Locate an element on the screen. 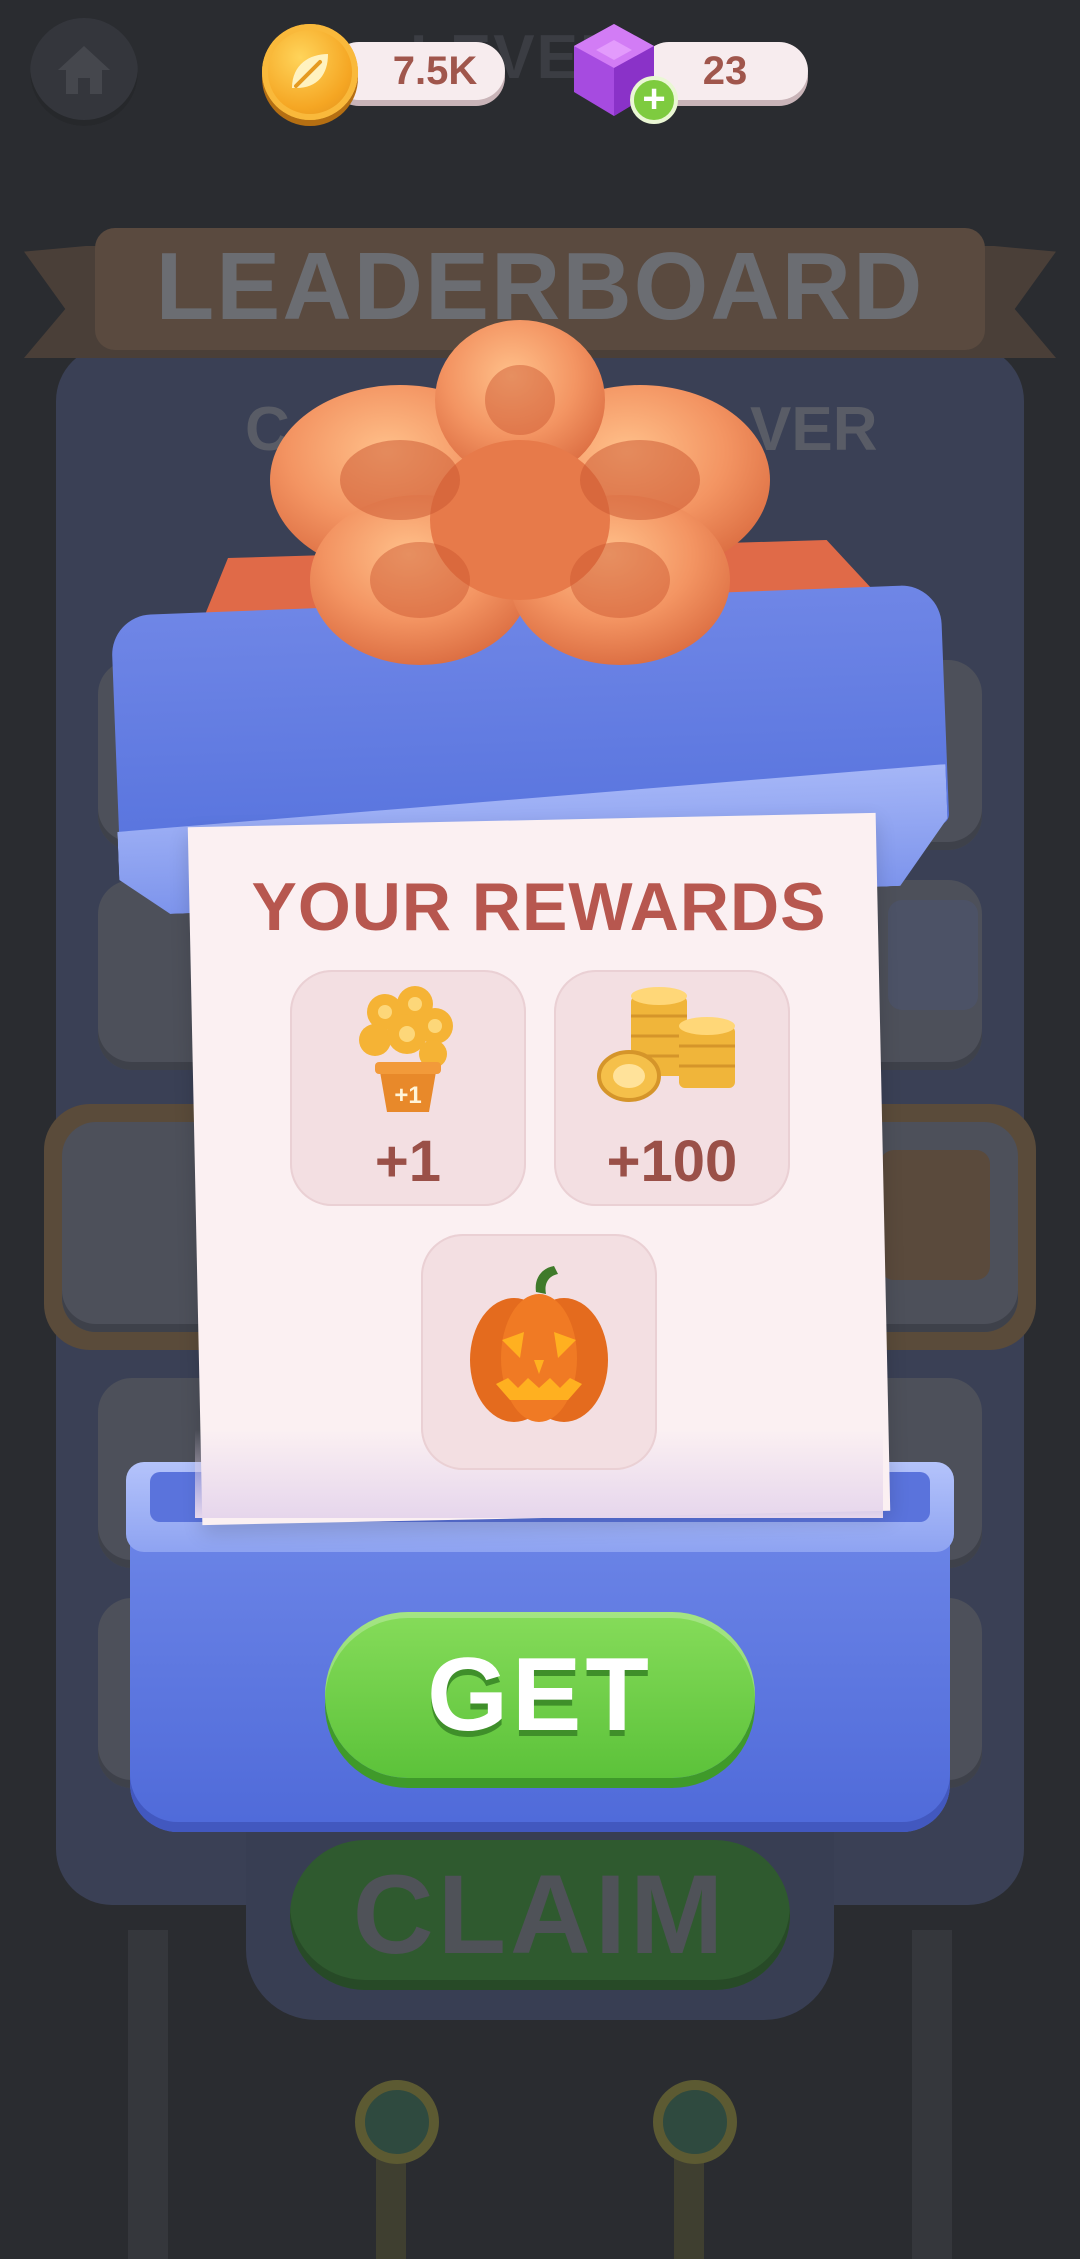 The height and width of the screenshot is (2259, 1080). get-button-label: GET is located at coordinates (540, 1695).